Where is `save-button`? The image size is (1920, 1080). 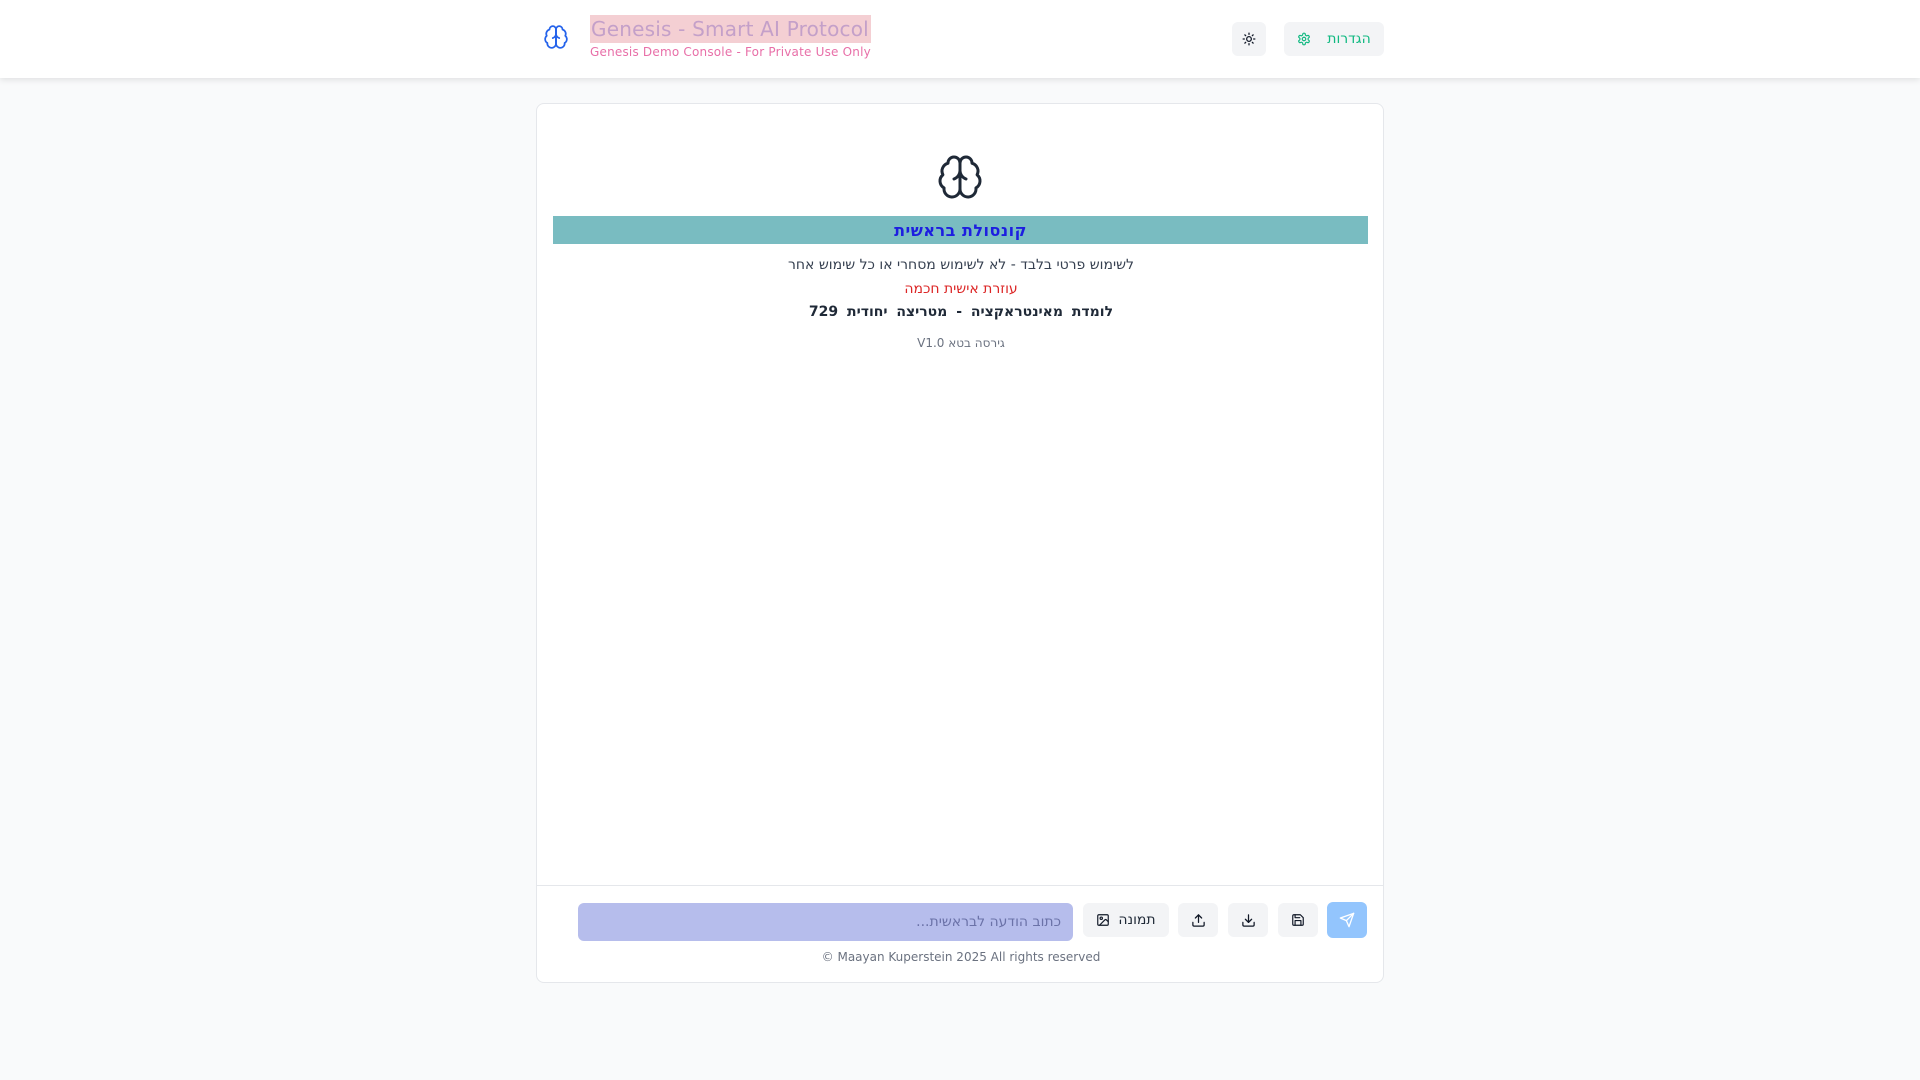
save-button is located at coordinates (1298, 920).